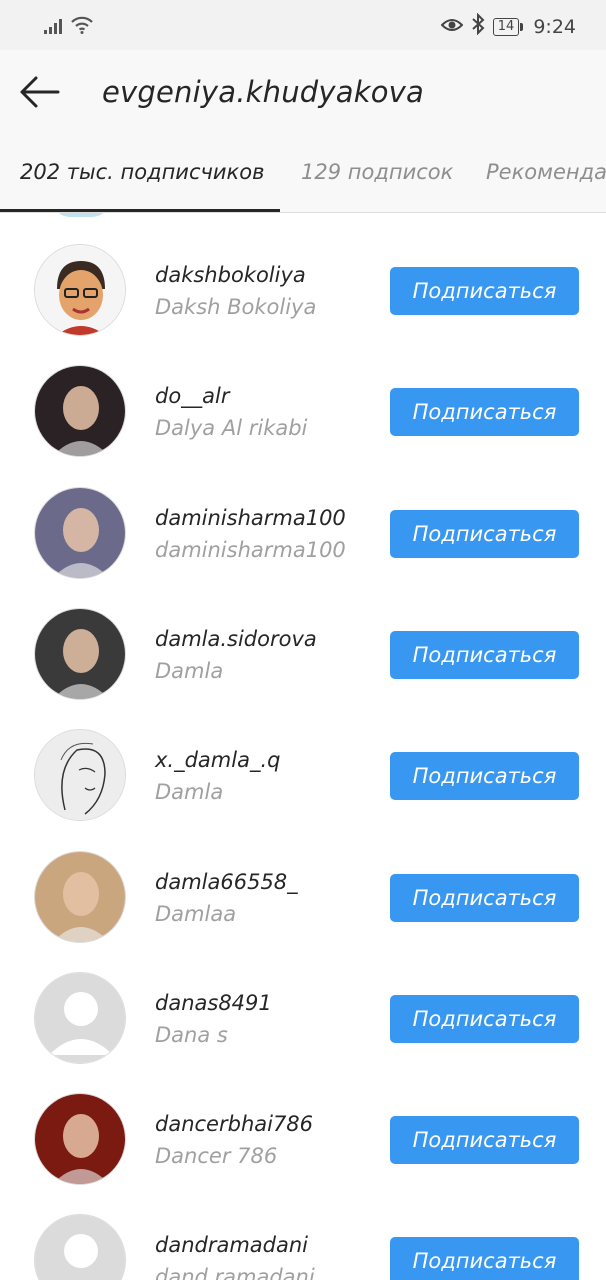 The image size is (606, 1280). I want to click on username: dakshbokoliya, so click(230, 275).